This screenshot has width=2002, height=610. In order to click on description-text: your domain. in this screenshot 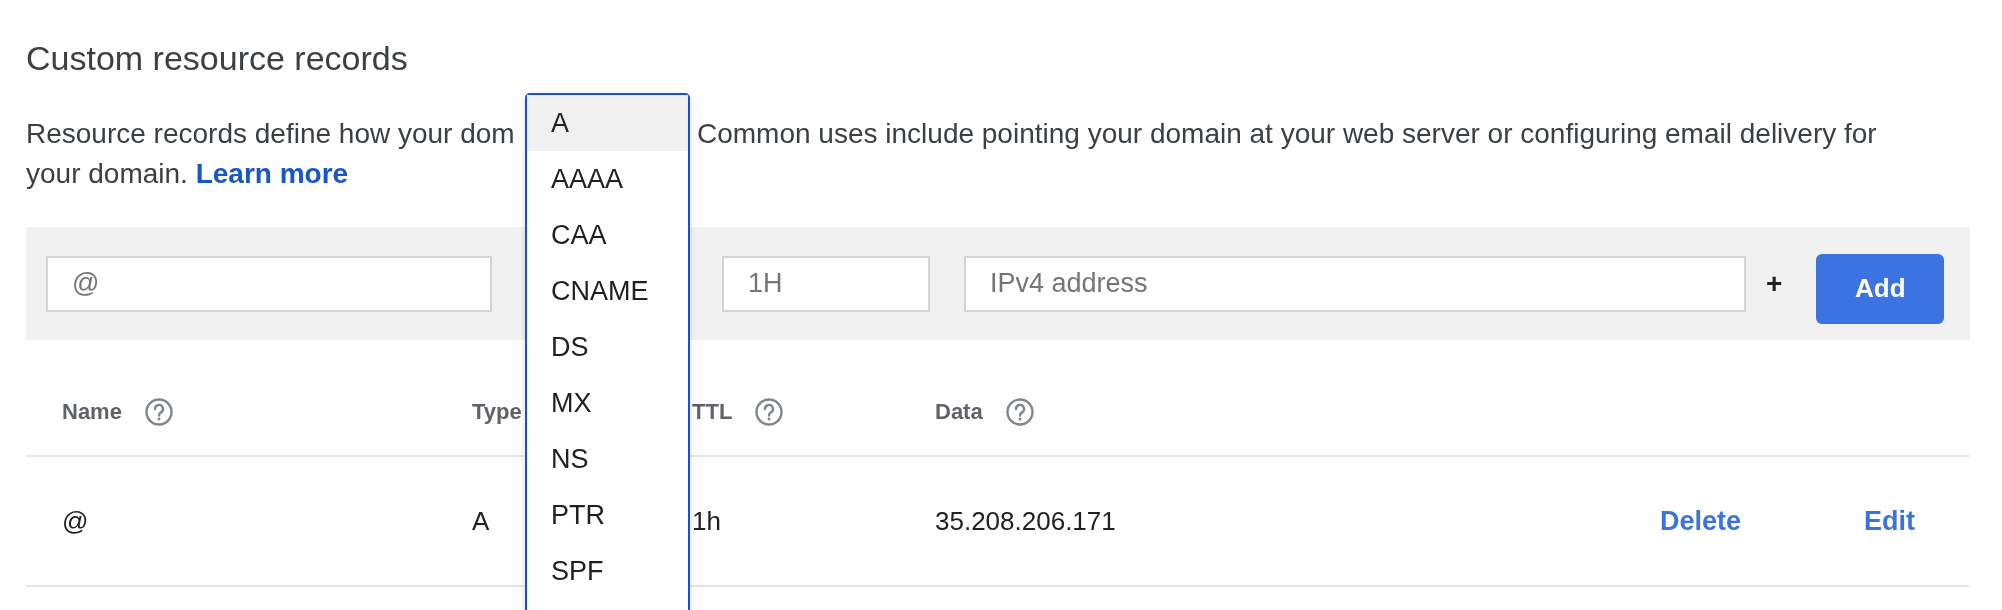, I will do `click(107, 173)`.